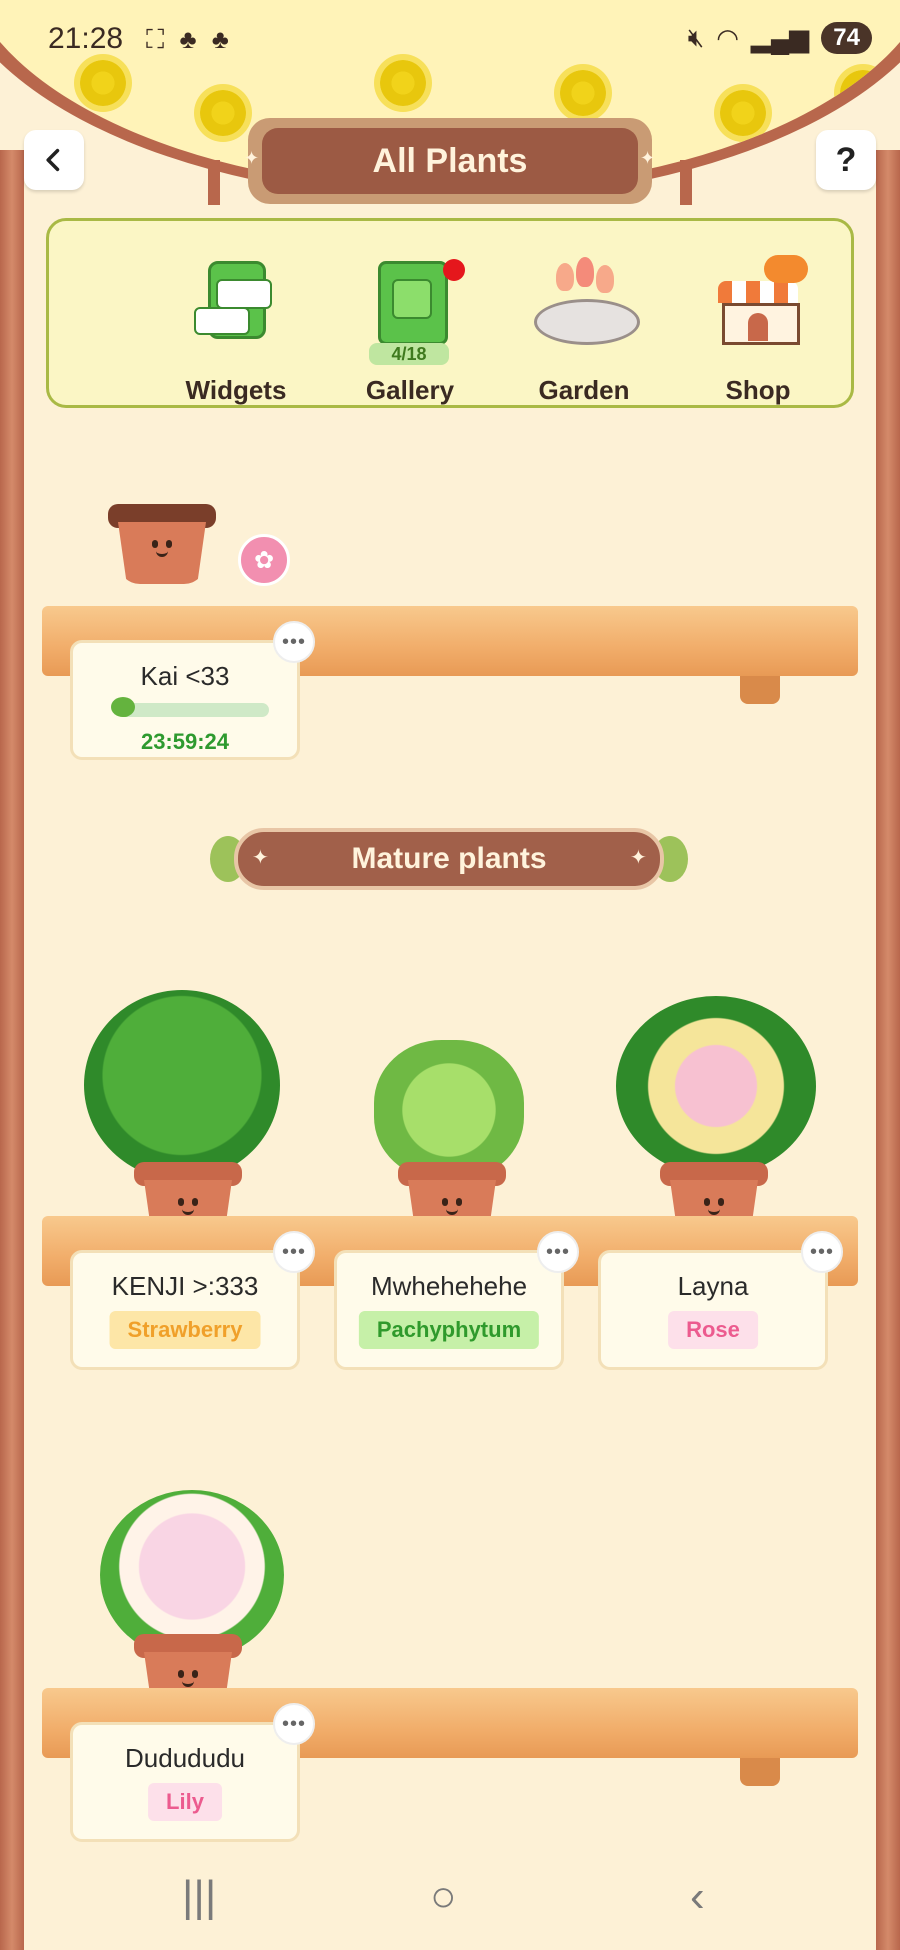  Describe the element at coordinates (264, 560) in the screenshot. I see `flower-badge-icon: ✿` at that location.